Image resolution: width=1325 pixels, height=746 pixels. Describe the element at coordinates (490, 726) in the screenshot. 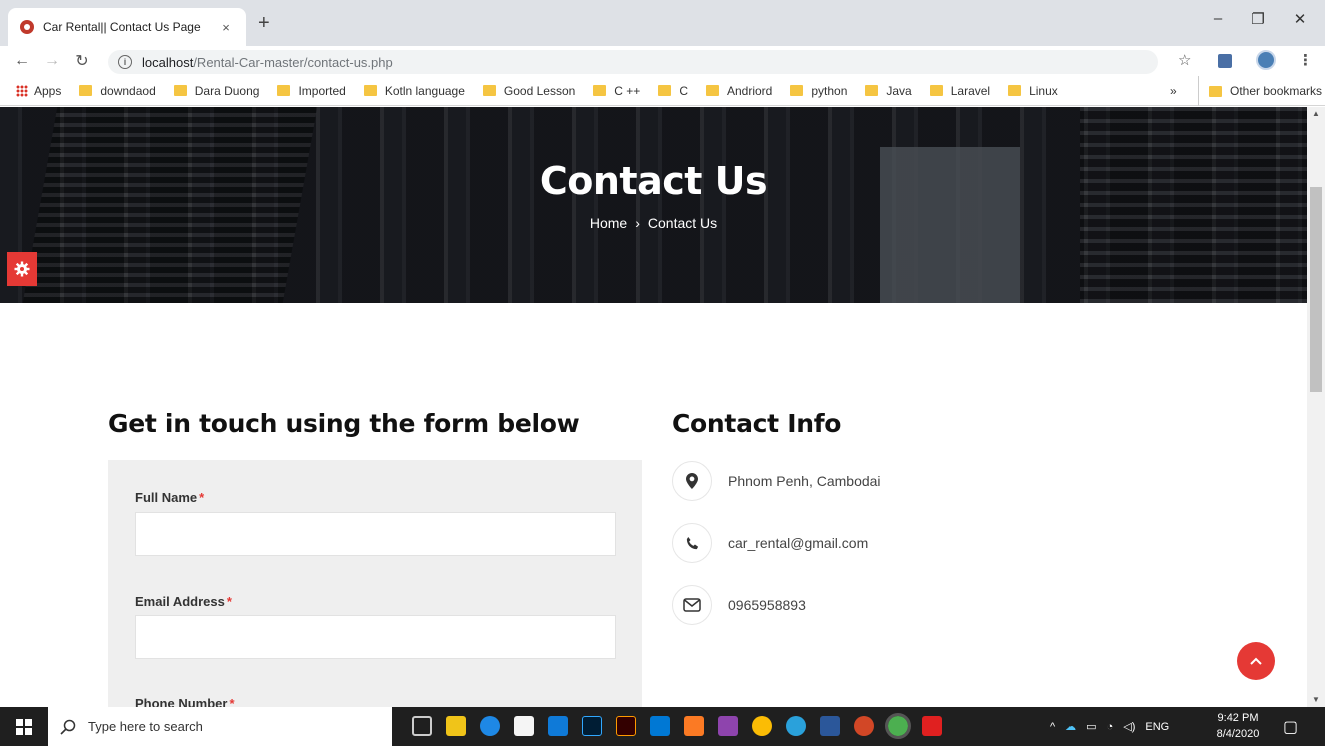

I see `edge-browser-icon` at that location.